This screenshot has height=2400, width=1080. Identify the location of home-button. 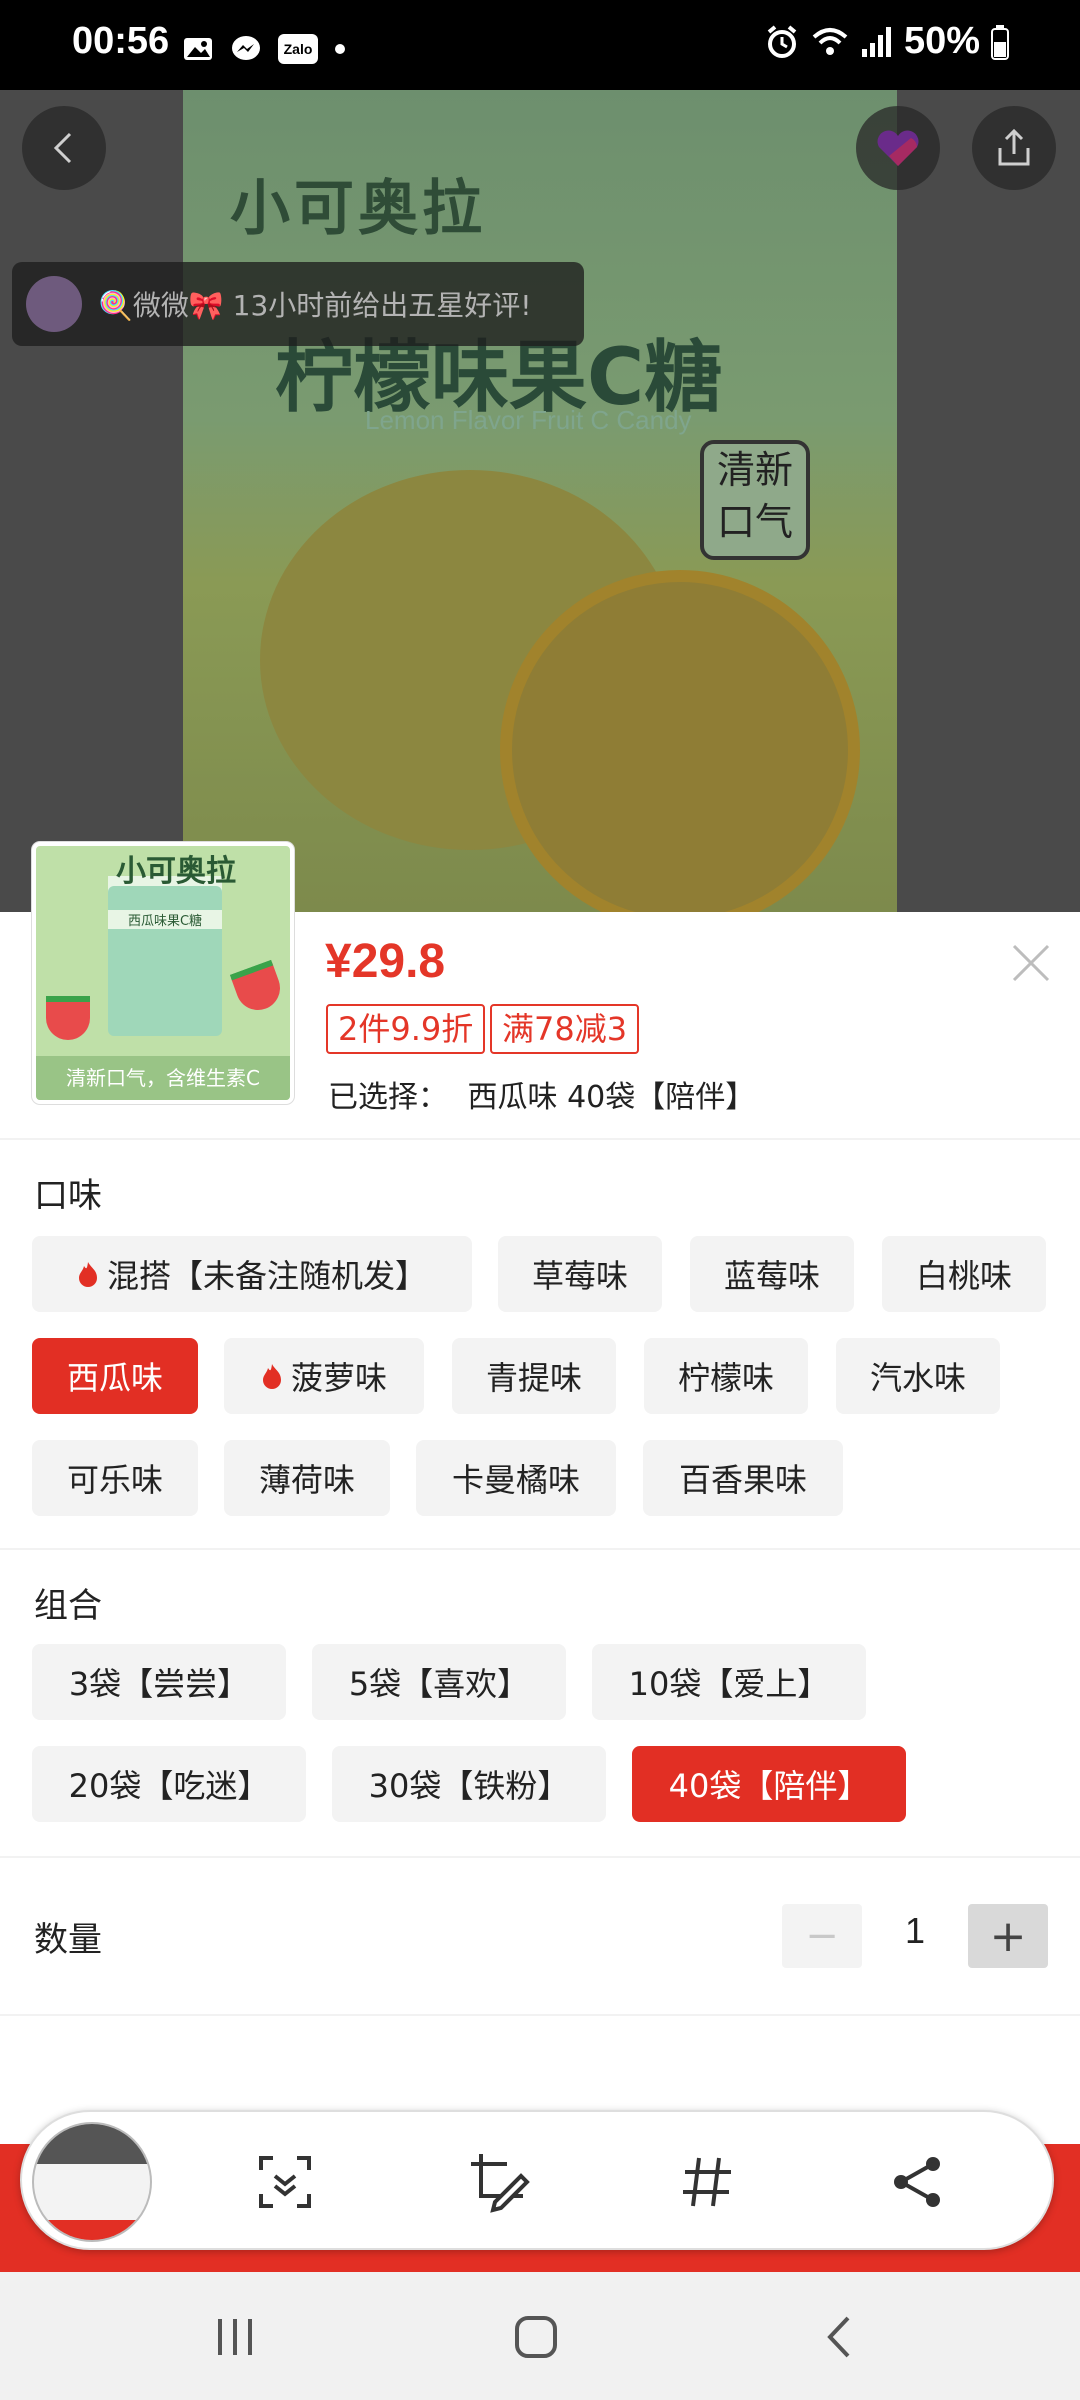
(536, 2337).